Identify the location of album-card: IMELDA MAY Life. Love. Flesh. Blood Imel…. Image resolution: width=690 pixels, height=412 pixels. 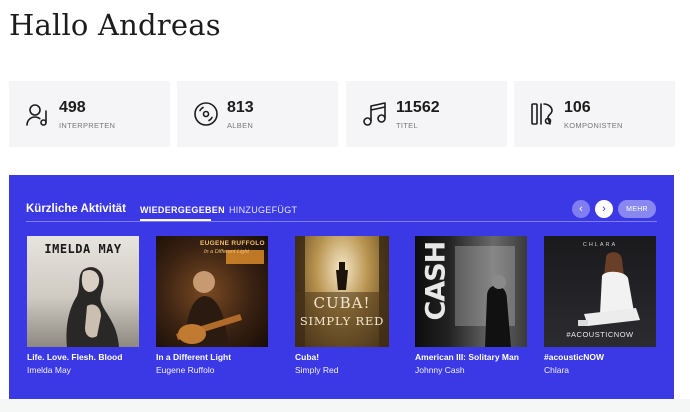
(83, 305).